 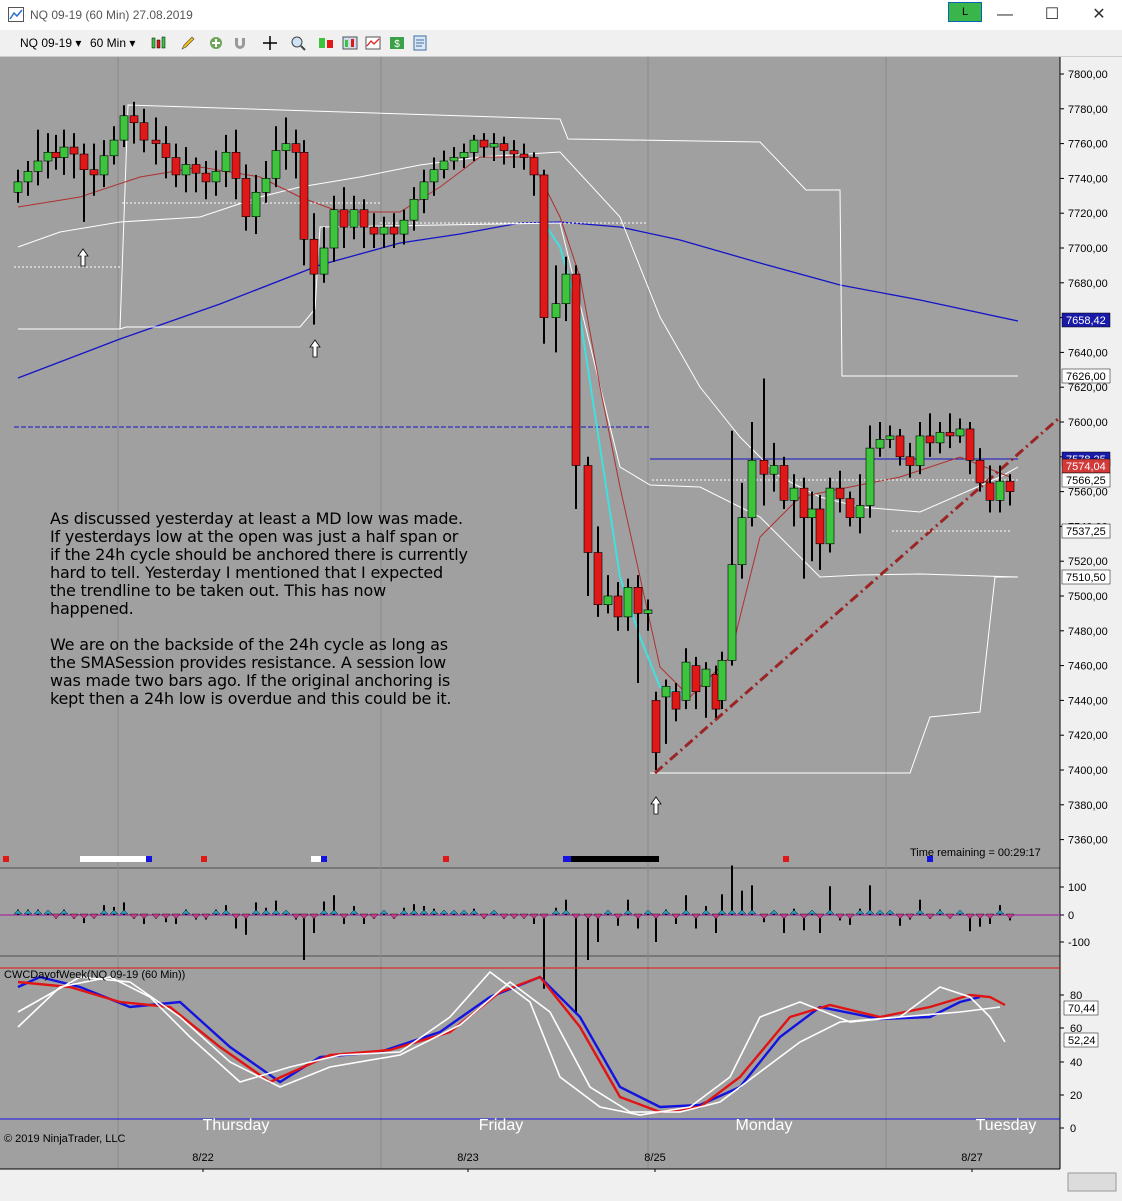 What do you see at coordinates (561, 43) in the screenshot?
I see `chart-toolbar: NQ 09-19 ▾ 60 Min ▾ $` at bounding box center [561, 43].